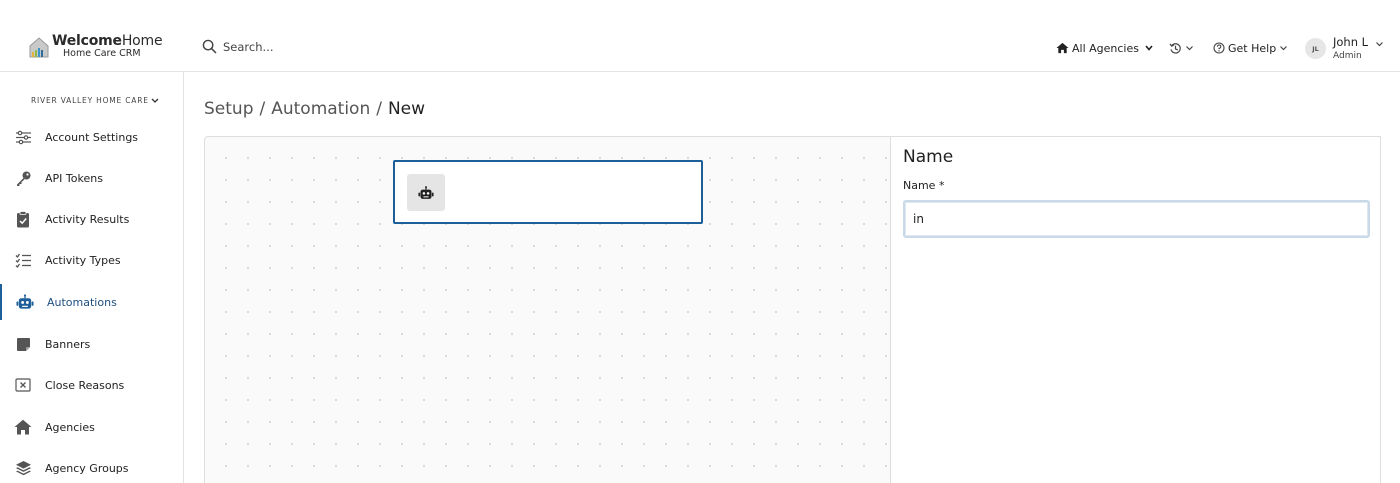 The image size is (1400, 483). What do you see at coordinates (39, 47) in the screenshot?
I see `house-chart-logo-icon` at bounding box center [39, 47].